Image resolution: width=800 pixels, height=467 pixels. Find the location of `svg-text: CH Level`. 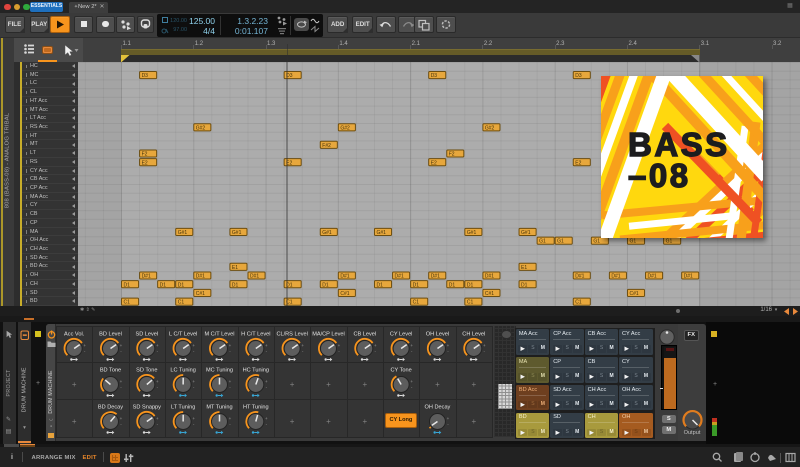

svg-text: CH Level is located at coordinates (473, 335).